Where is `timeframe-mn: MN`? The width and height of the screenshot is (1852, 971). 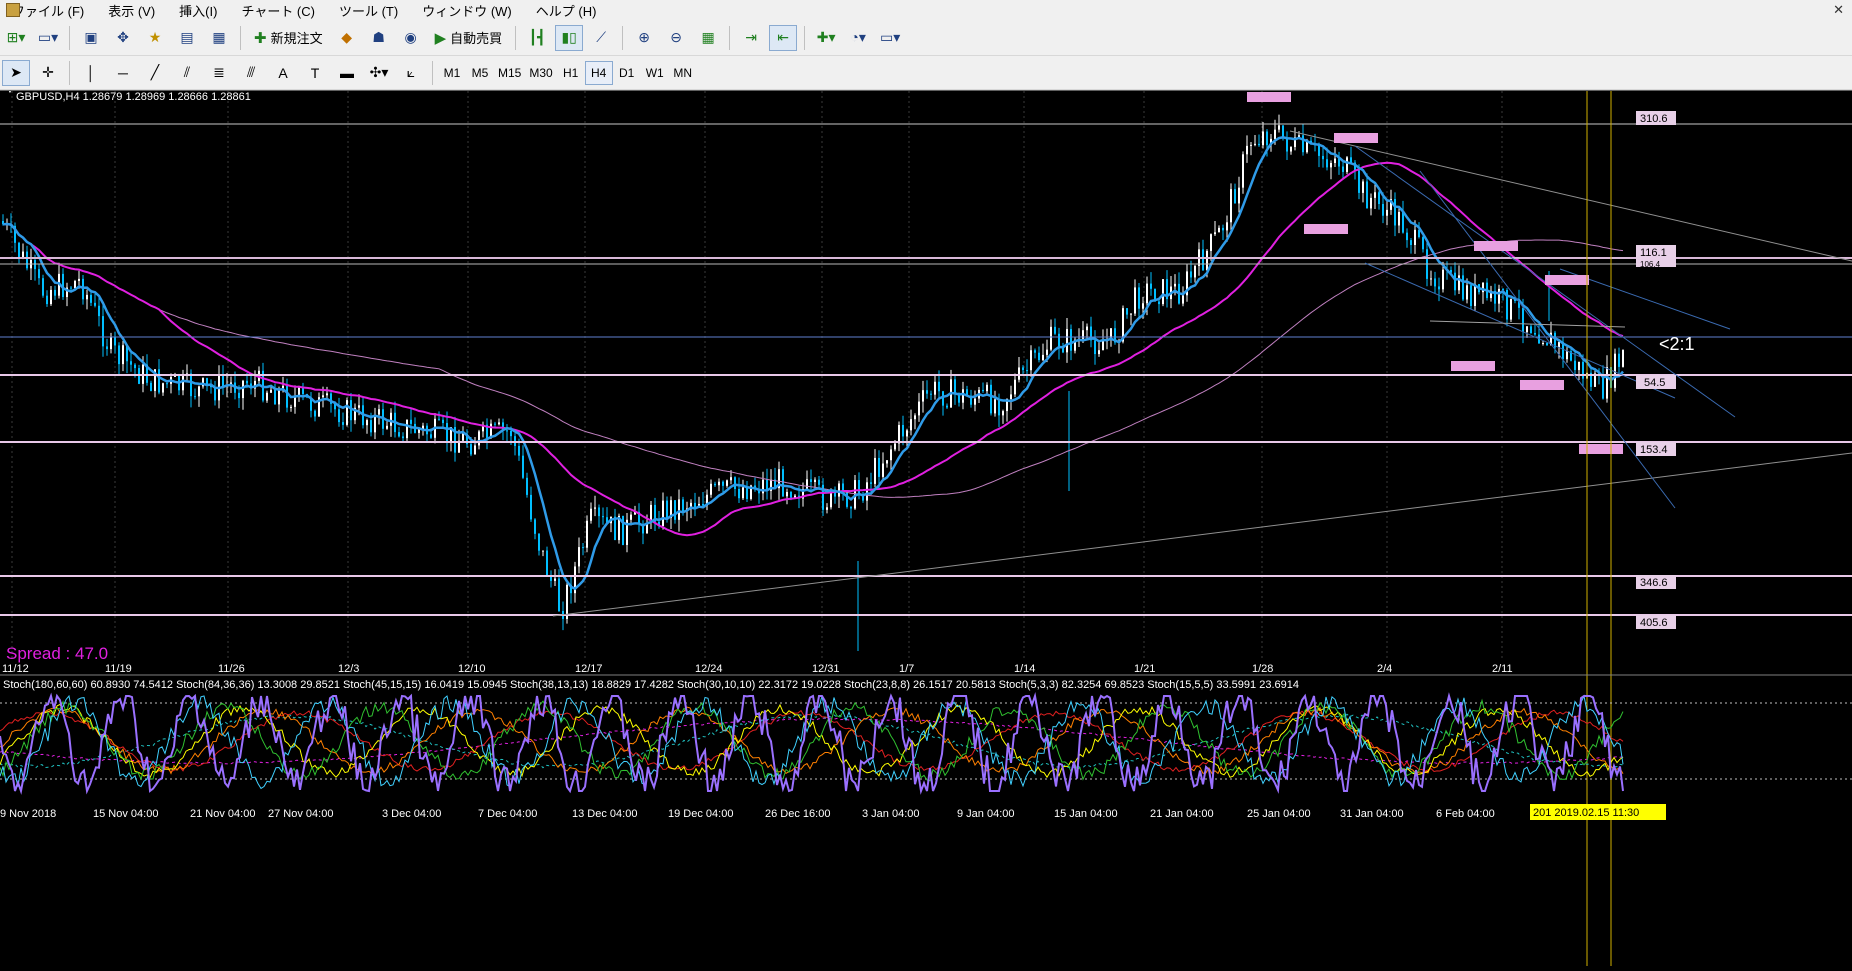 timeframe-mn: MN is located at coordinates (683, 73).